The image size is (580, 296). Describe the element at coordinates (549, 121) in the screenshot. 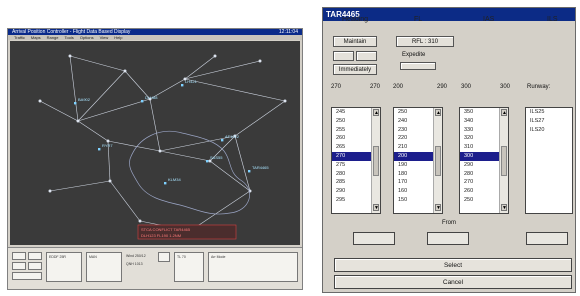

I see `runway-item: ILS27` at that location.